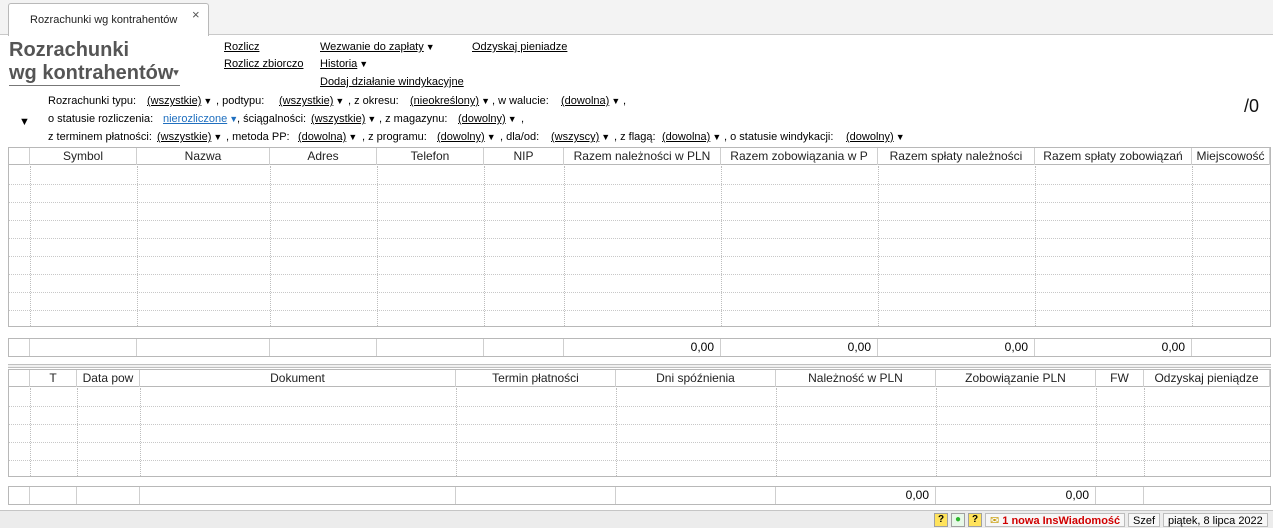 The image size is (1273, 528). What do you see at coordinates (995, 521) in the screenshot?
I see `mail-icon: ✉` at bounding box center [995, 521].